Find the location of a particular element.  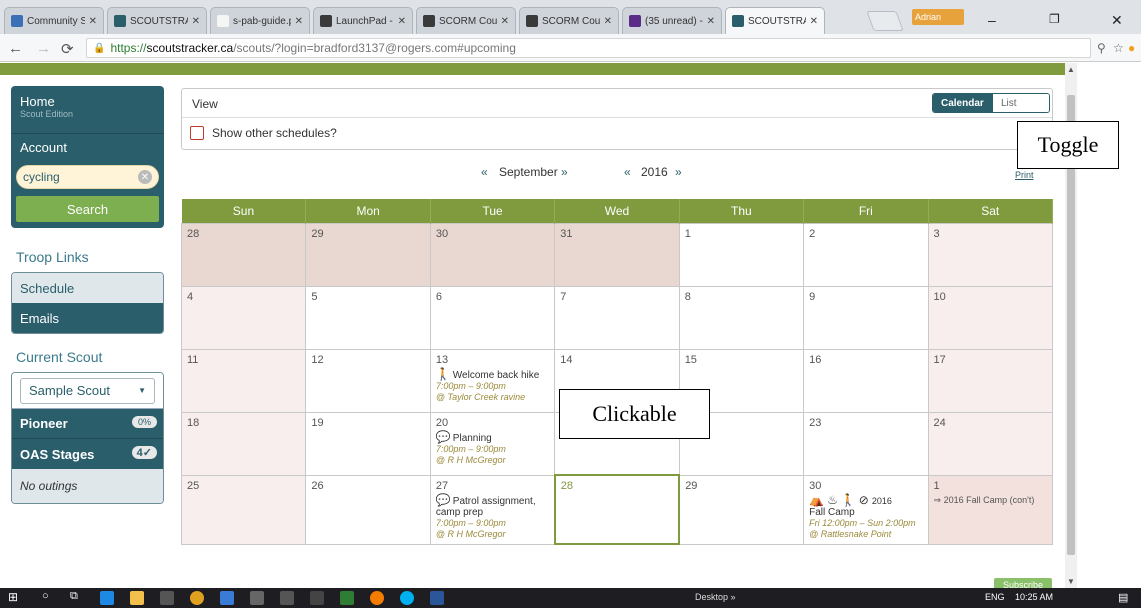

windows-start-icon: ⊞ is located at coordinates (15, 597).